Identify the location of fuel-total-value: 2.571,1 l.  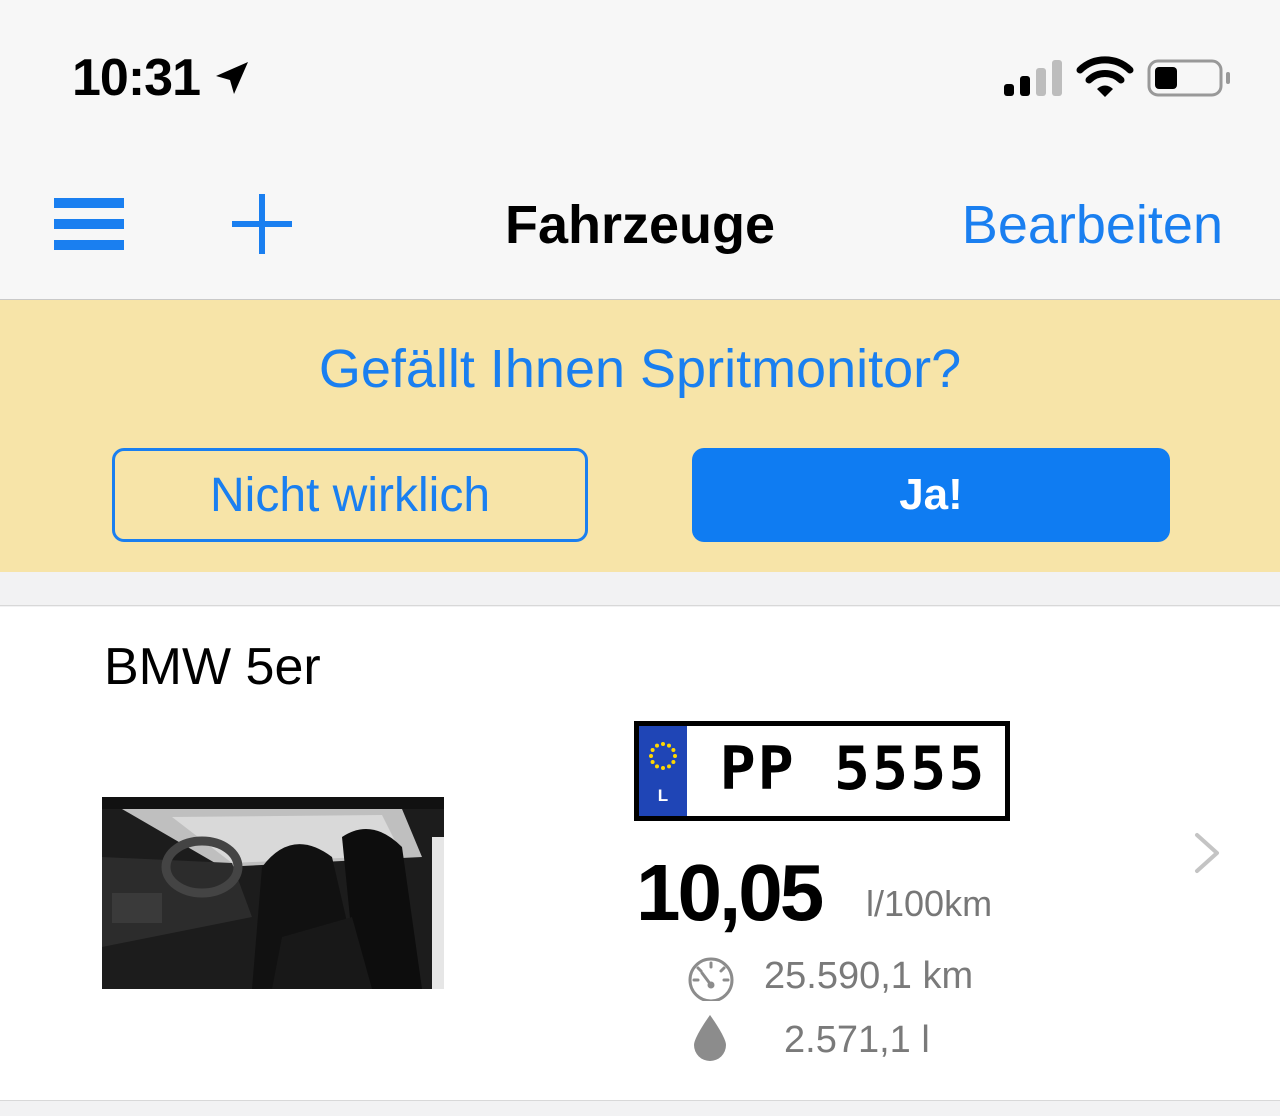
(857, 1040).